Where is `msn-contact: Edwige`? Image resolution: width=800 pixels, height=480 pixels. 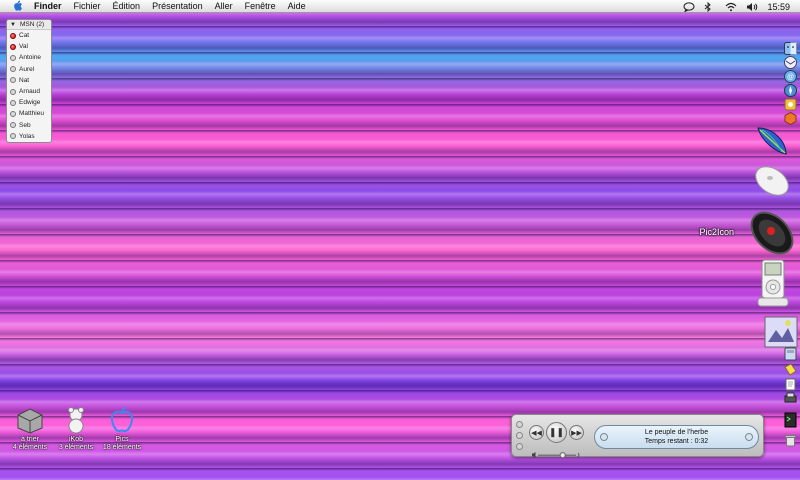 msn-contact: Edwige is located at coordinates (29, 102).